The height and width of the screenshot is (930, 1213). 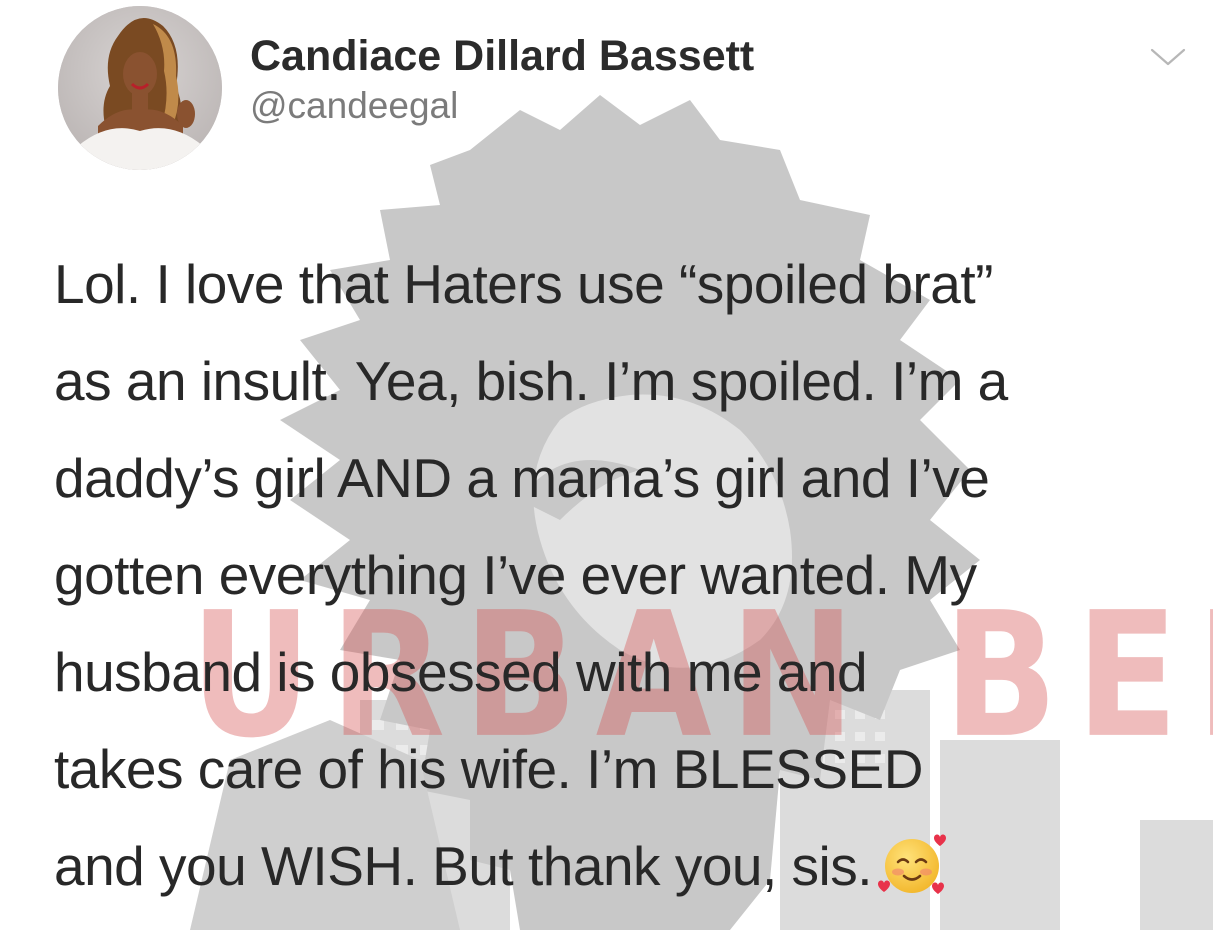 I want to click on avatar, so click(x=140, y=88).